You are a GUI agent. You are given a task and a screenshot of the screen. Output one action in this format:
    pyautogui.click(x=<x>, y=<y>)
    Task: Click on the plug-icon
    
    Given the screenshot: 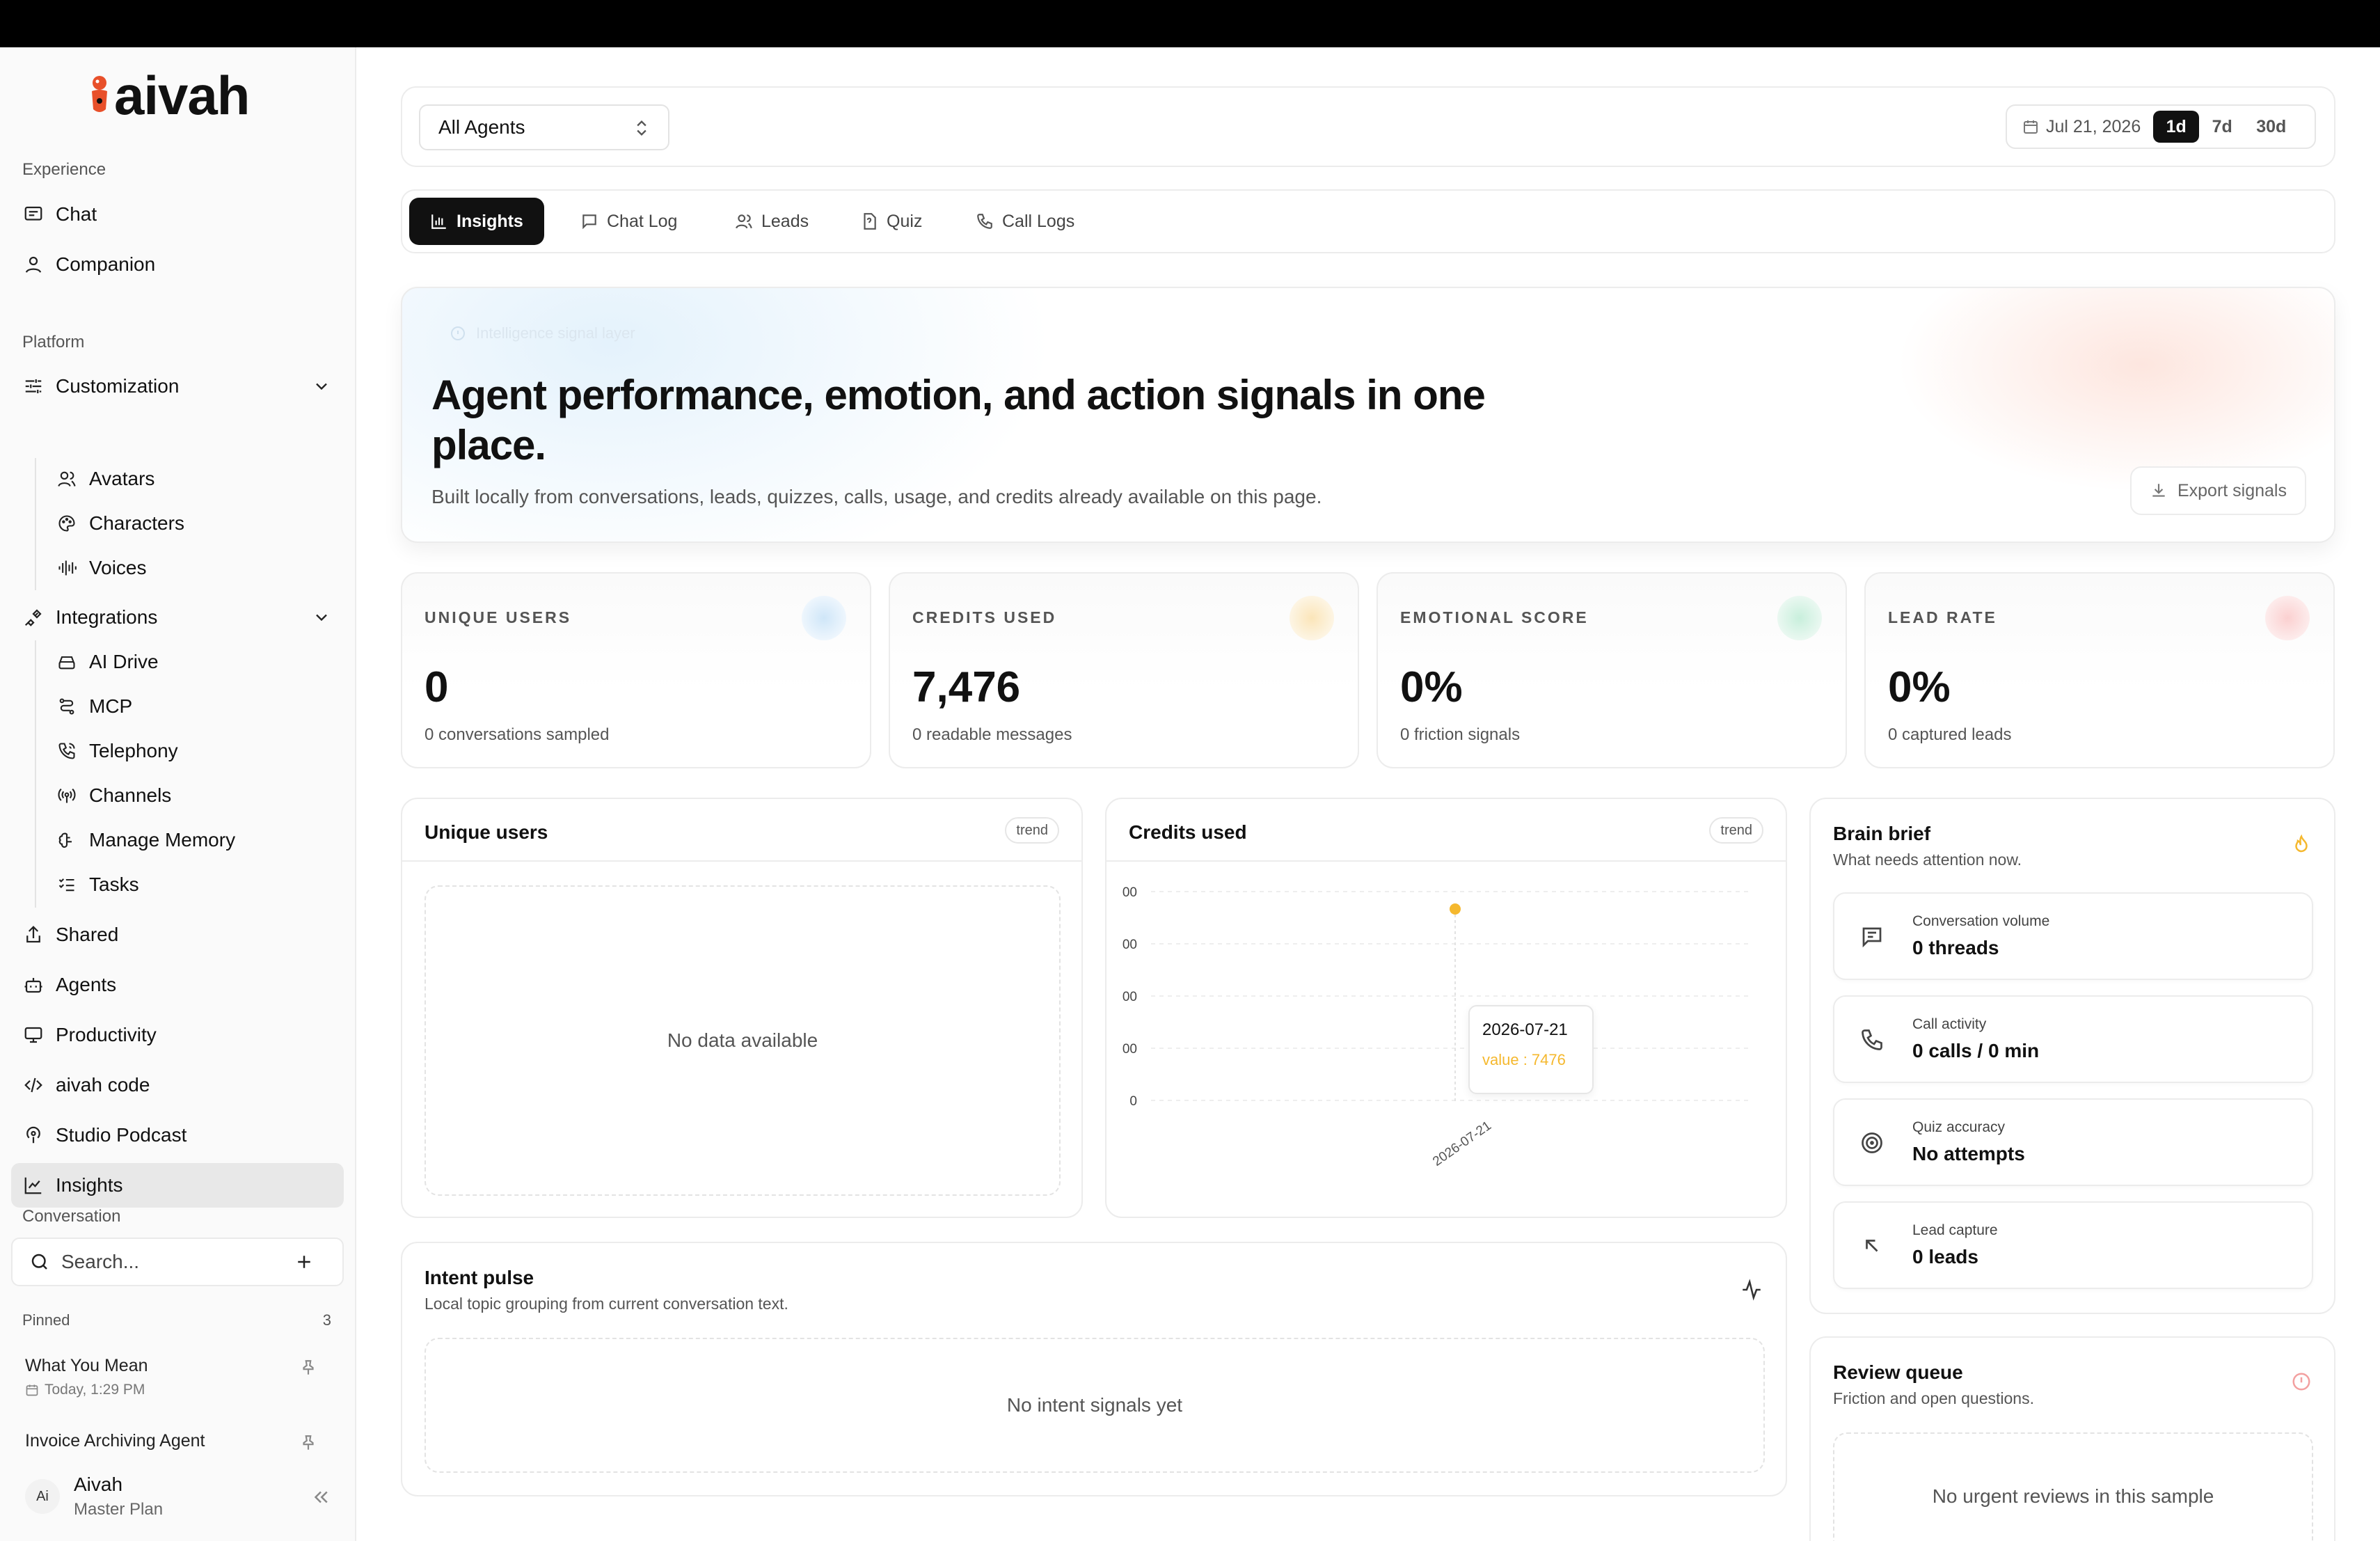 What is the action you would take?
    pyautogui.click(x=33, y=617)
    